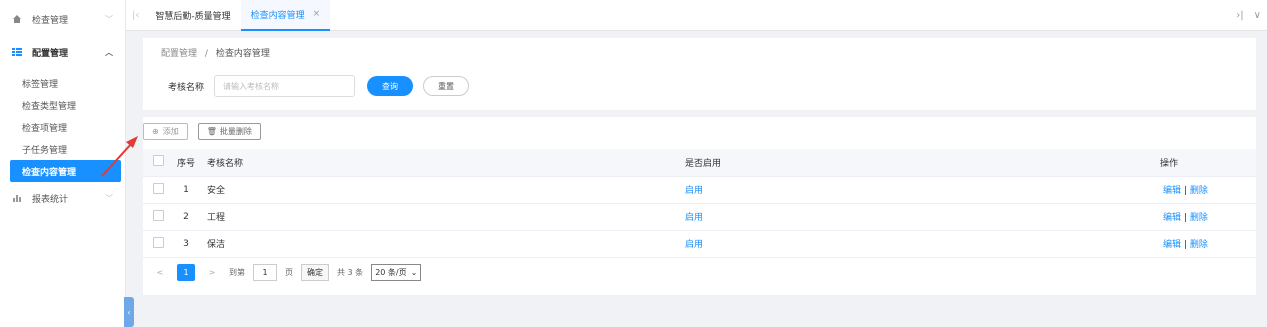 The image size is (1267, 327). I want to click on nav-label: 配置管理, so click(50, 53).